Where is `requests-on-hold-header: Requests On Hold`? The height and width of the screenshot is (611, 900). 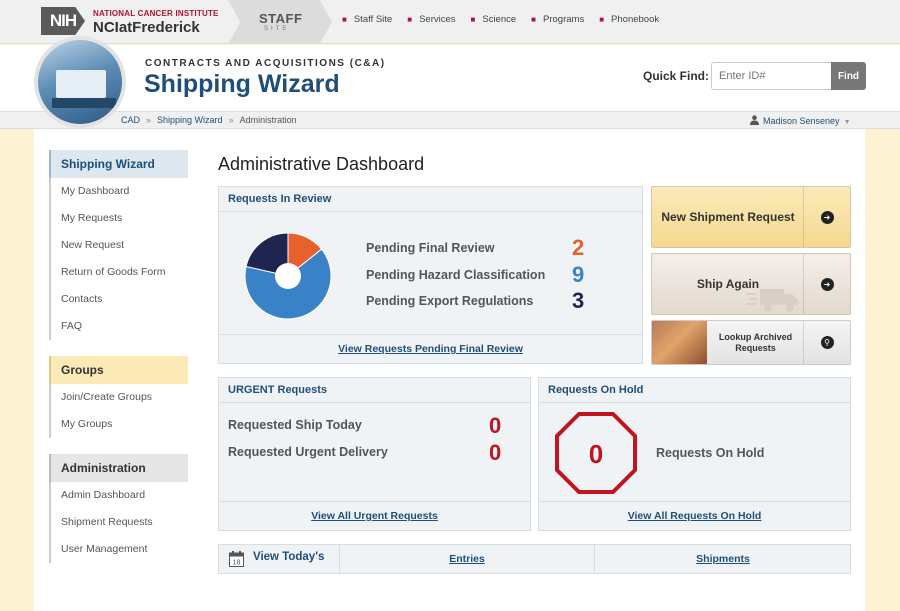
requests-on-hold-header: Requests On Hold is located at coordinates (694, 390).